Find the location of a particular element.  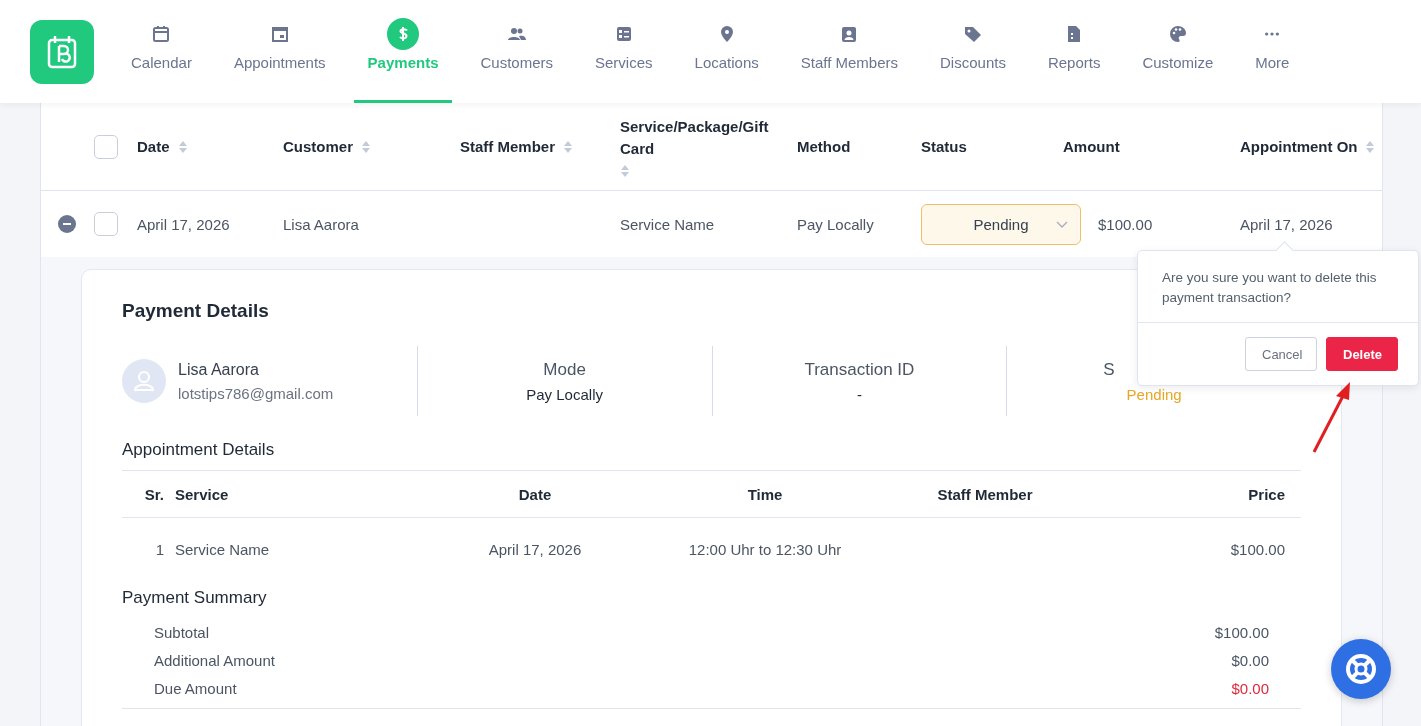

table-cell-text: 1 is located at coordinates (159, 549).